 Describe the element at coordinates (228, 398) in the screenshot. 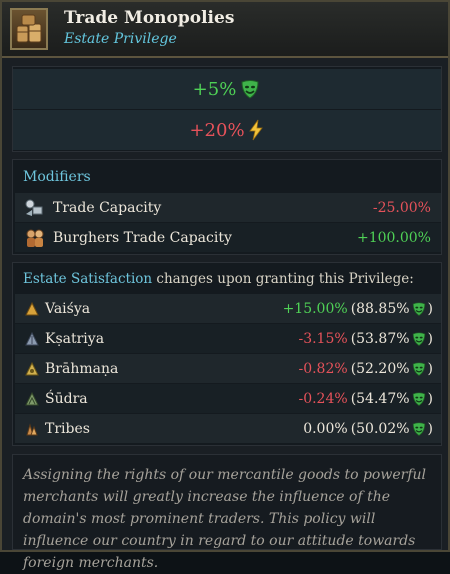

I see `estate-row-shudra: Śūdra -0.24% (54.47% )` at that location.